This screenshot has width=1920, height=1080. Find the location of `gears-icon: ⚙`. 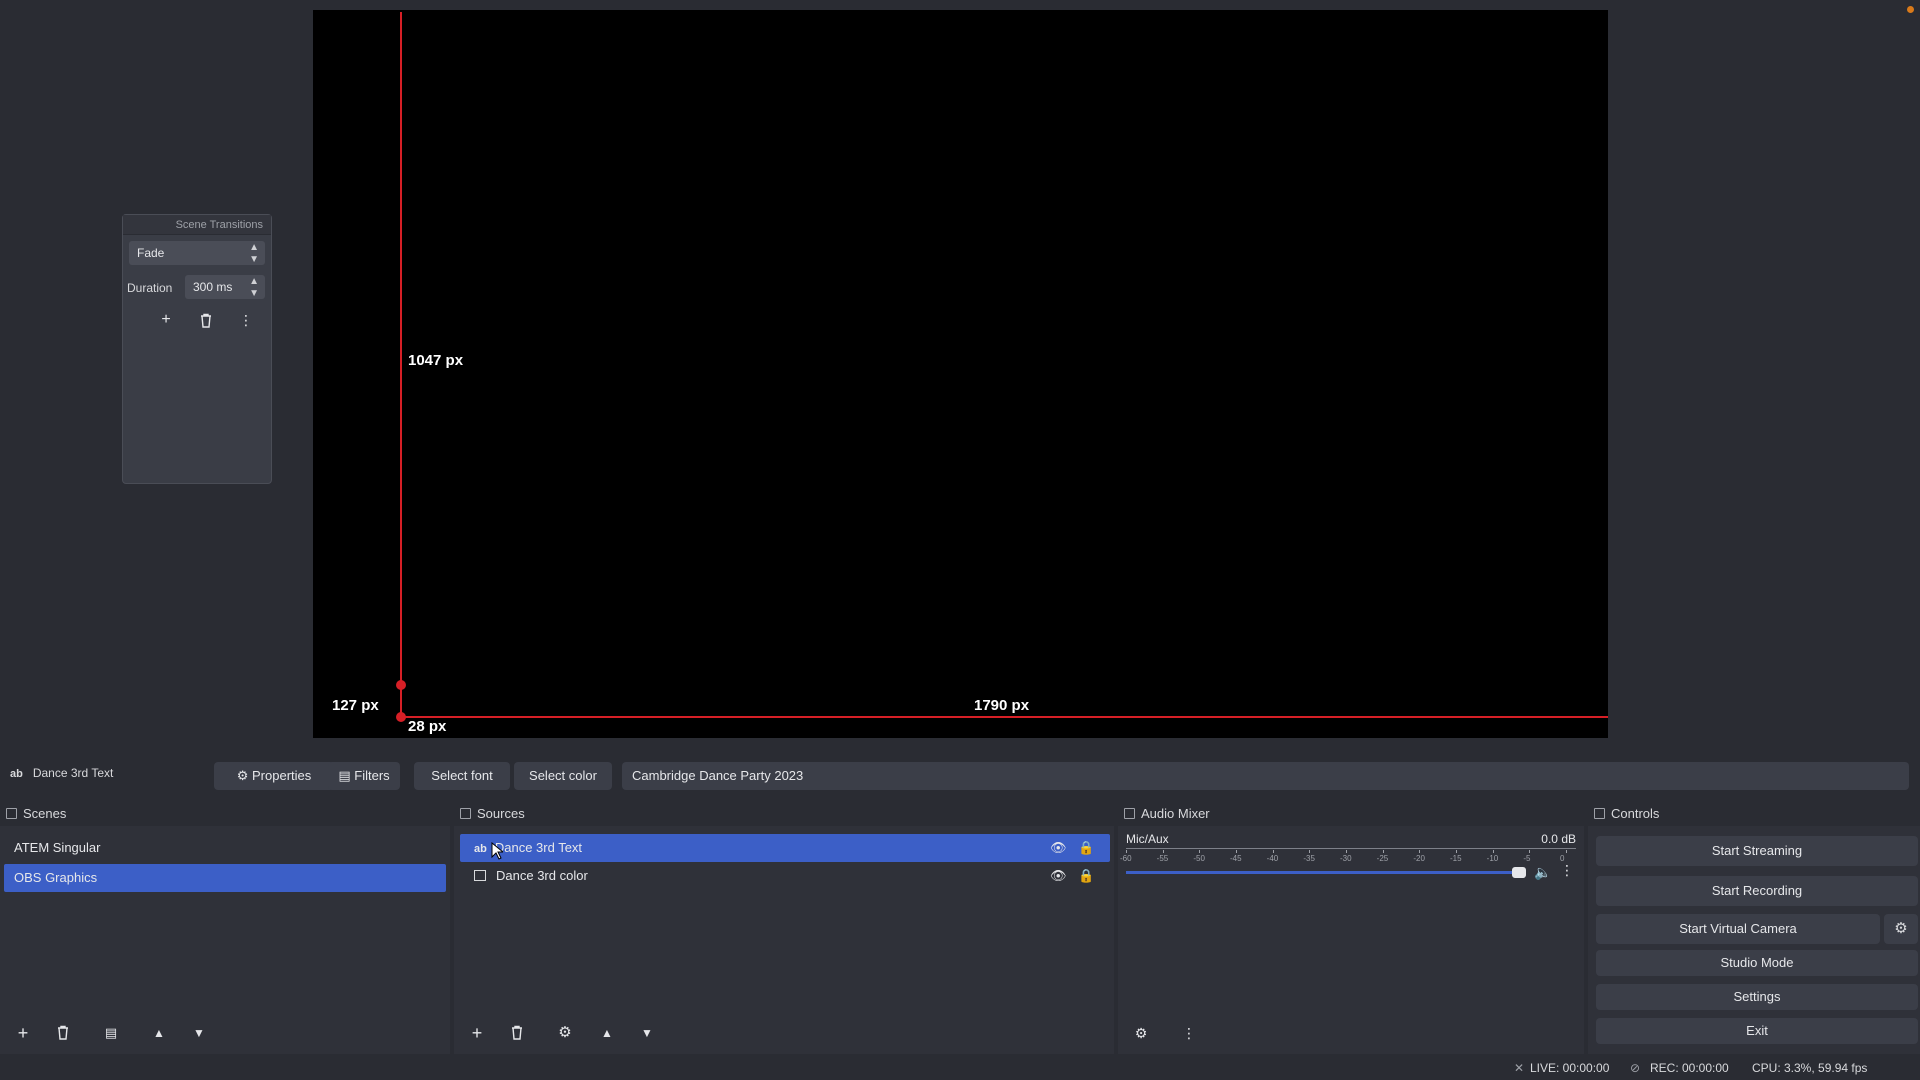

gears-icon: ⚙ is located at coordinates (1141, 1033).